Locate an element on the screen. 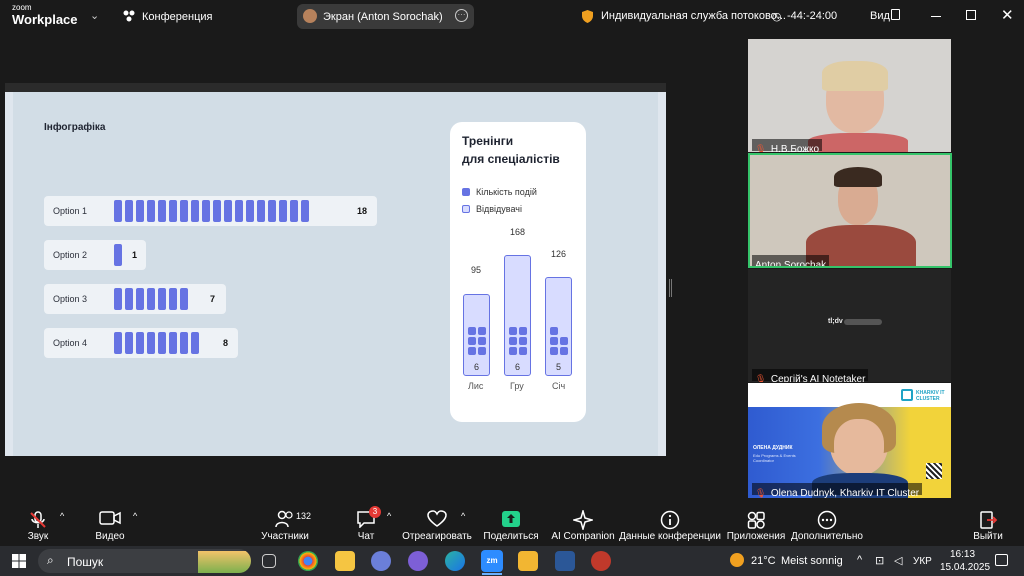  more-label: Дополнительно is located at coordinates (827, 536).